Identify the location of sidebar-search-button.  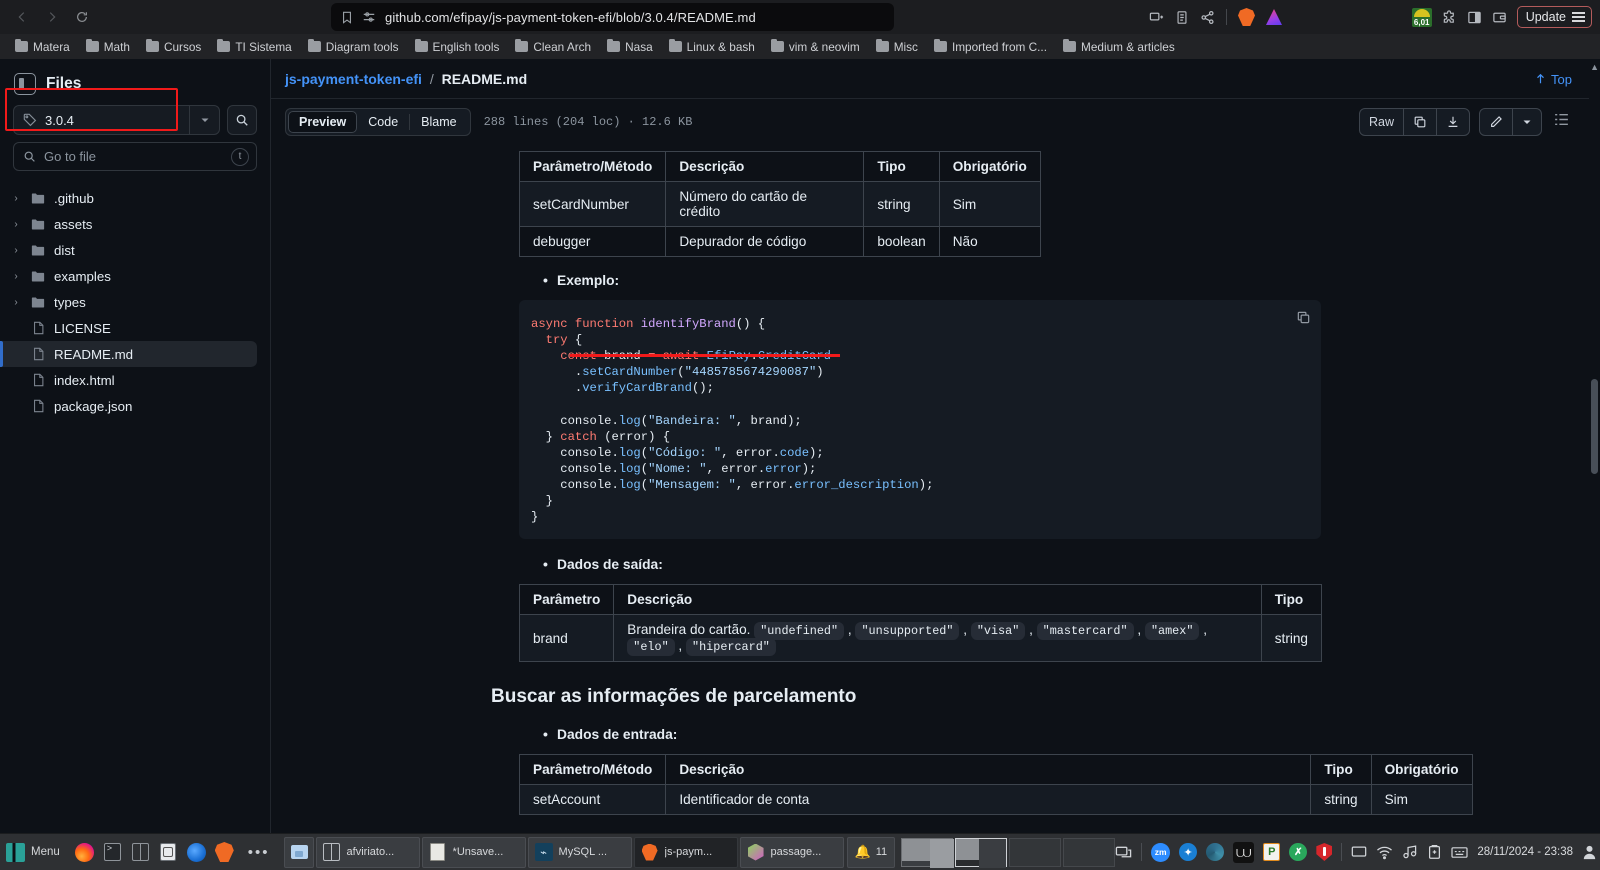
(242, 120).